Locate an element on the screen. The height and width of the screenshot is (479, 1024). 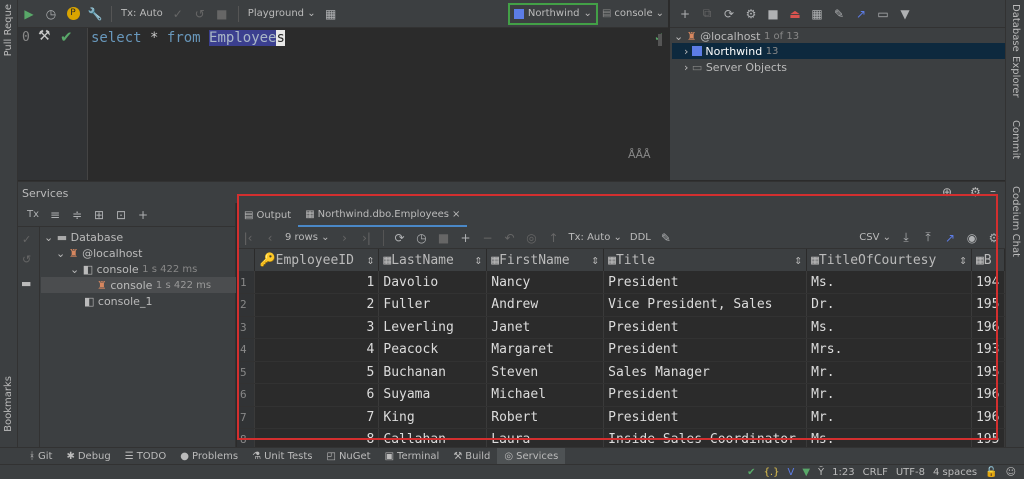
table-cell: Inside Sales Coordinator is located at coordinates (705, 437).